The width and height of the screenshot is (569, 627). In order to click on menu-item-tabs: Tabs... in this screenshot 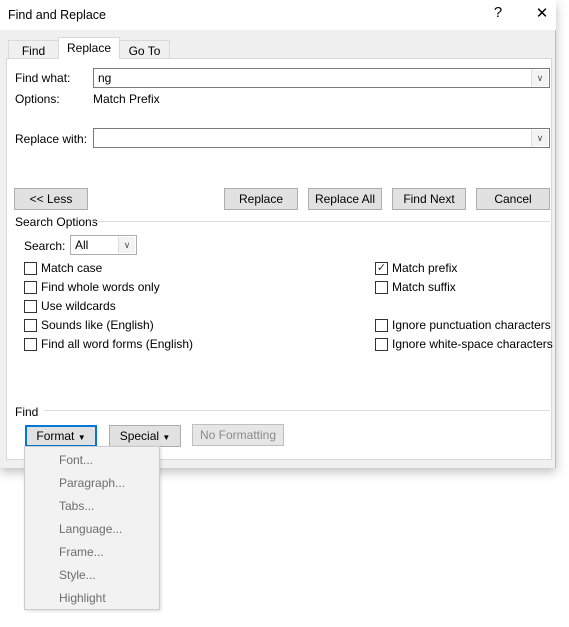, I will do `click(76, 506)`.